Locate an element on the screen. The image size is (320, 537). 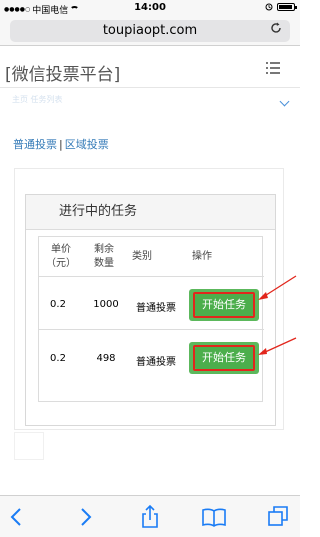
browser-toolbar is located at coordinates (150, 516).